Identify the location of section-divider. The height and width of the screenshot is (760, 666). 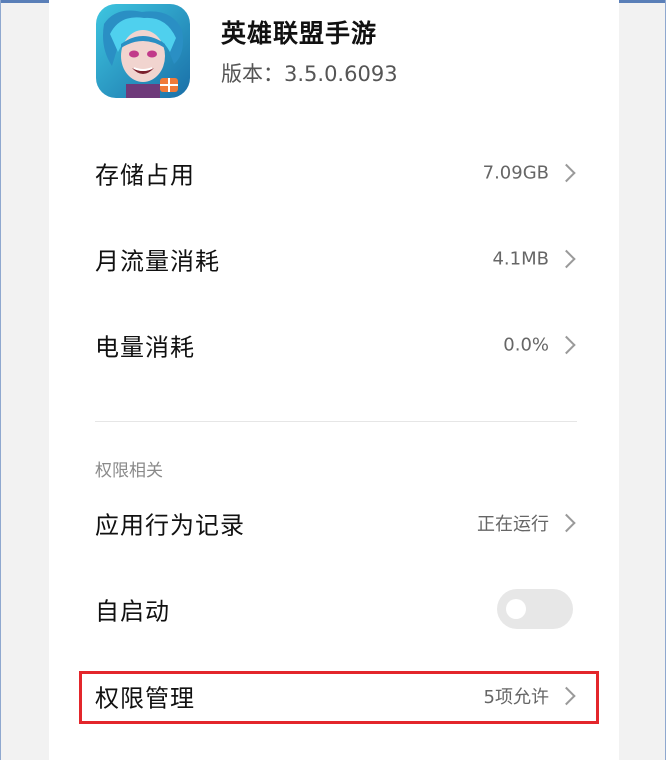
(336, 421).